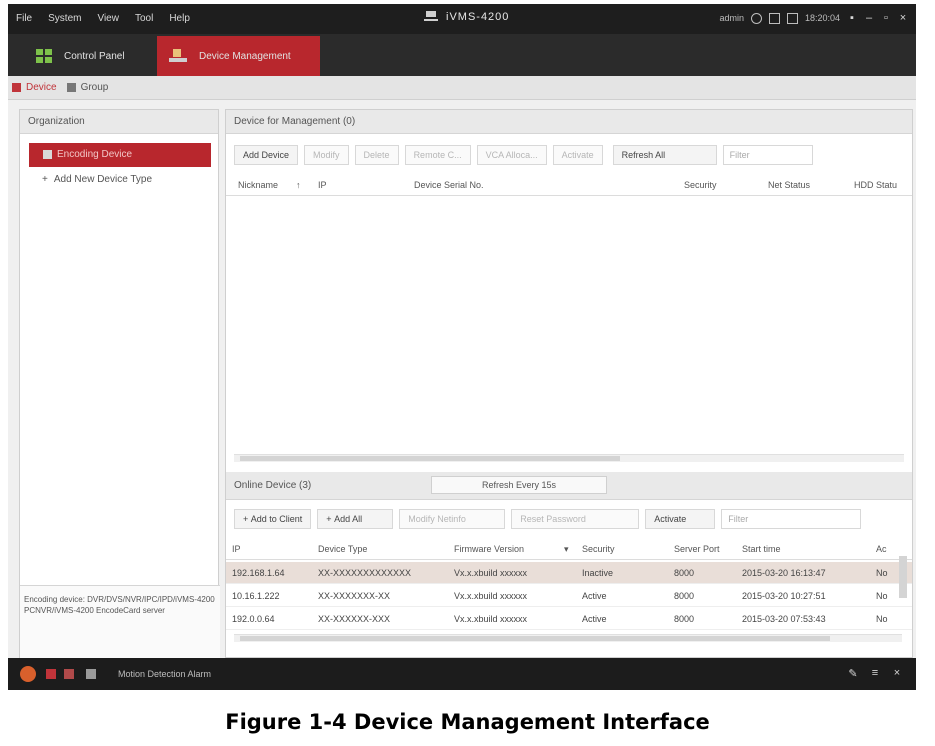  I want to click on plus-icon: +, so click(45, 179).